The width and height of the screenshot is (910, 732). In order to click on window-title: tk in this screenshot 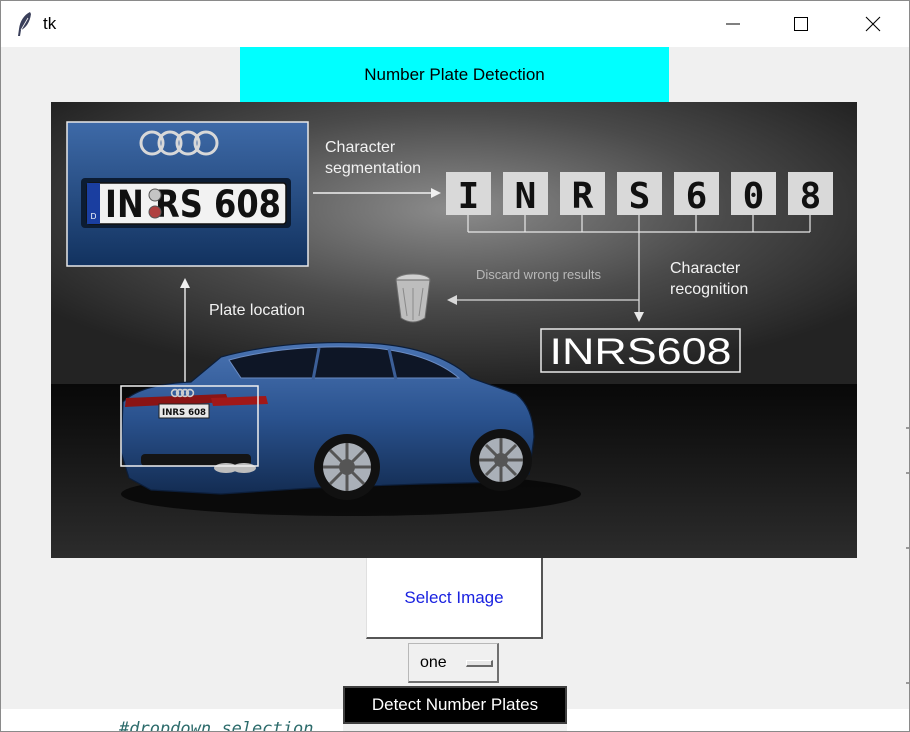, I will do `click(50, 23)`.